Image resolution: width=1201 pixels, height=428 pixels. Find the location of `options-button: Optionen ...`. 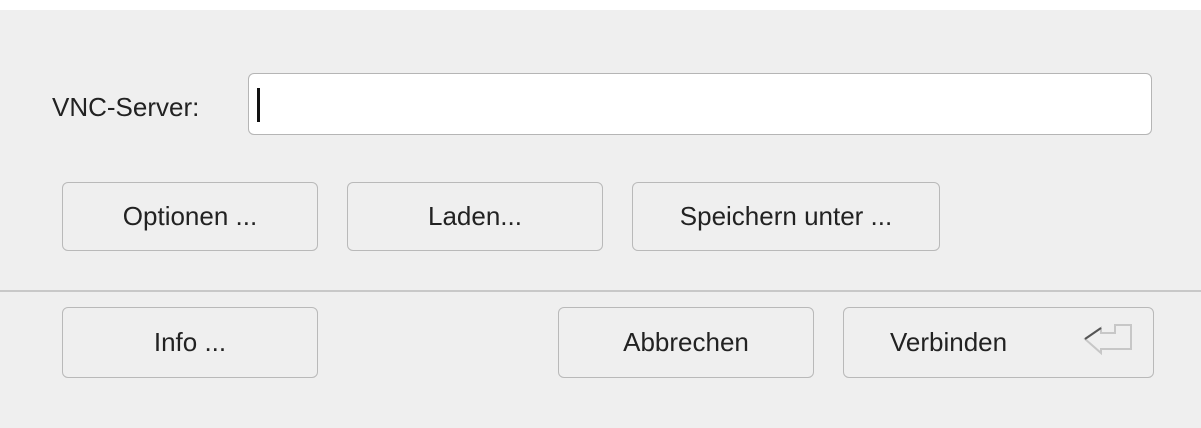

options-button: Optionen ... is located at coordinates (190, 216).